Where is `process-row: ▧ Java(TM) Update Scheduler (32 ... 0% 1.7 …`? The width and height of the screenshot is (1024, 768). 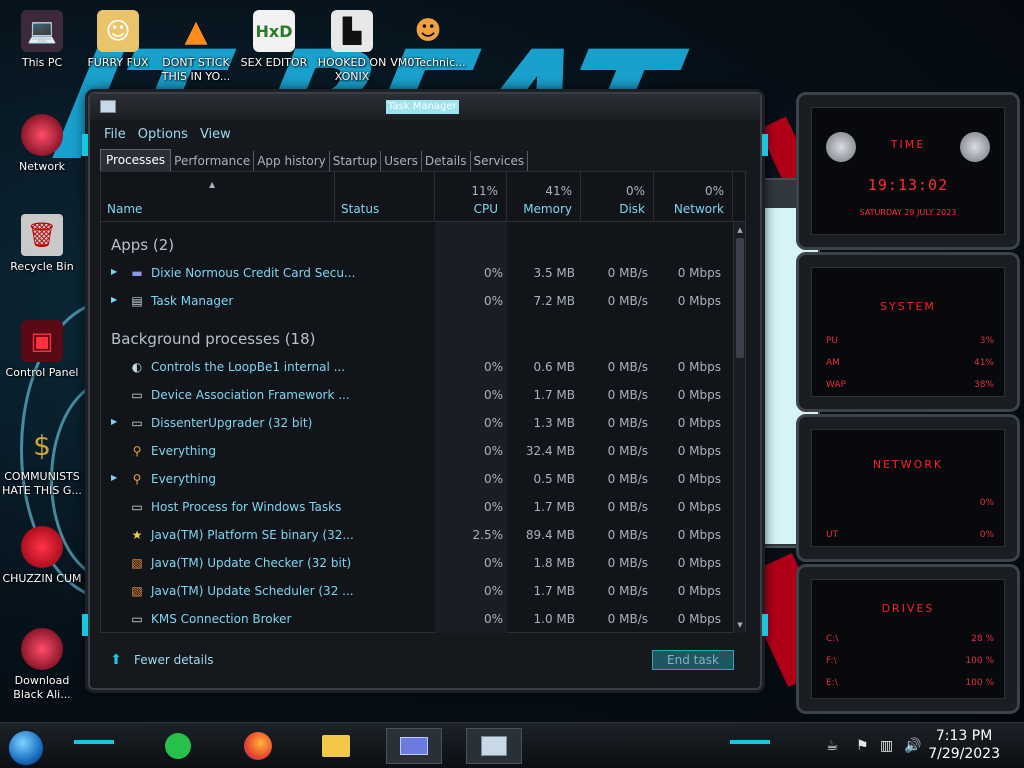
process-row: ▧ Java(TM) Update Scheduler (32 ... 0% 1.7 … is located at coordinates (417, 591).